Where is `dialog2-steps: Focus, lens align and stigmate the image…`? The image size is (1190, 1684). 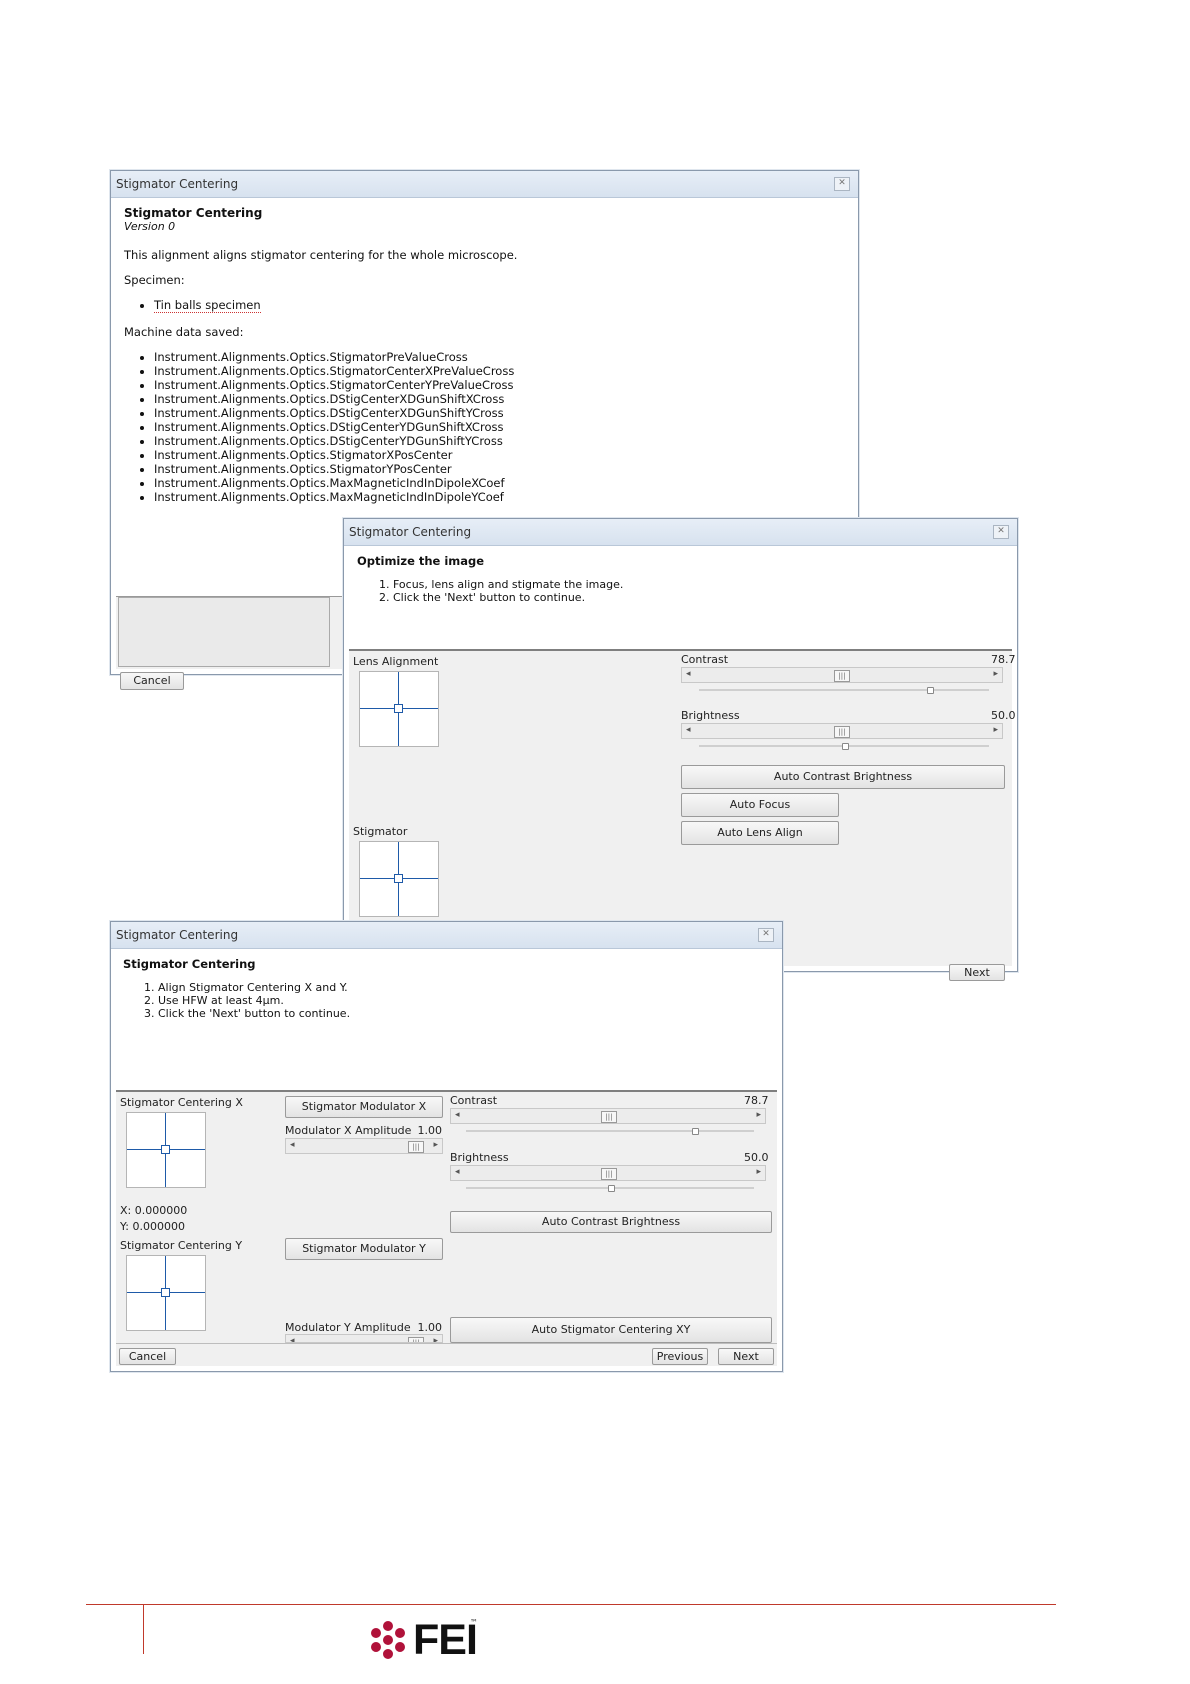
dialog2-steps: Focus, lens align and stigmate the image… is located at coordinates (489, 591).